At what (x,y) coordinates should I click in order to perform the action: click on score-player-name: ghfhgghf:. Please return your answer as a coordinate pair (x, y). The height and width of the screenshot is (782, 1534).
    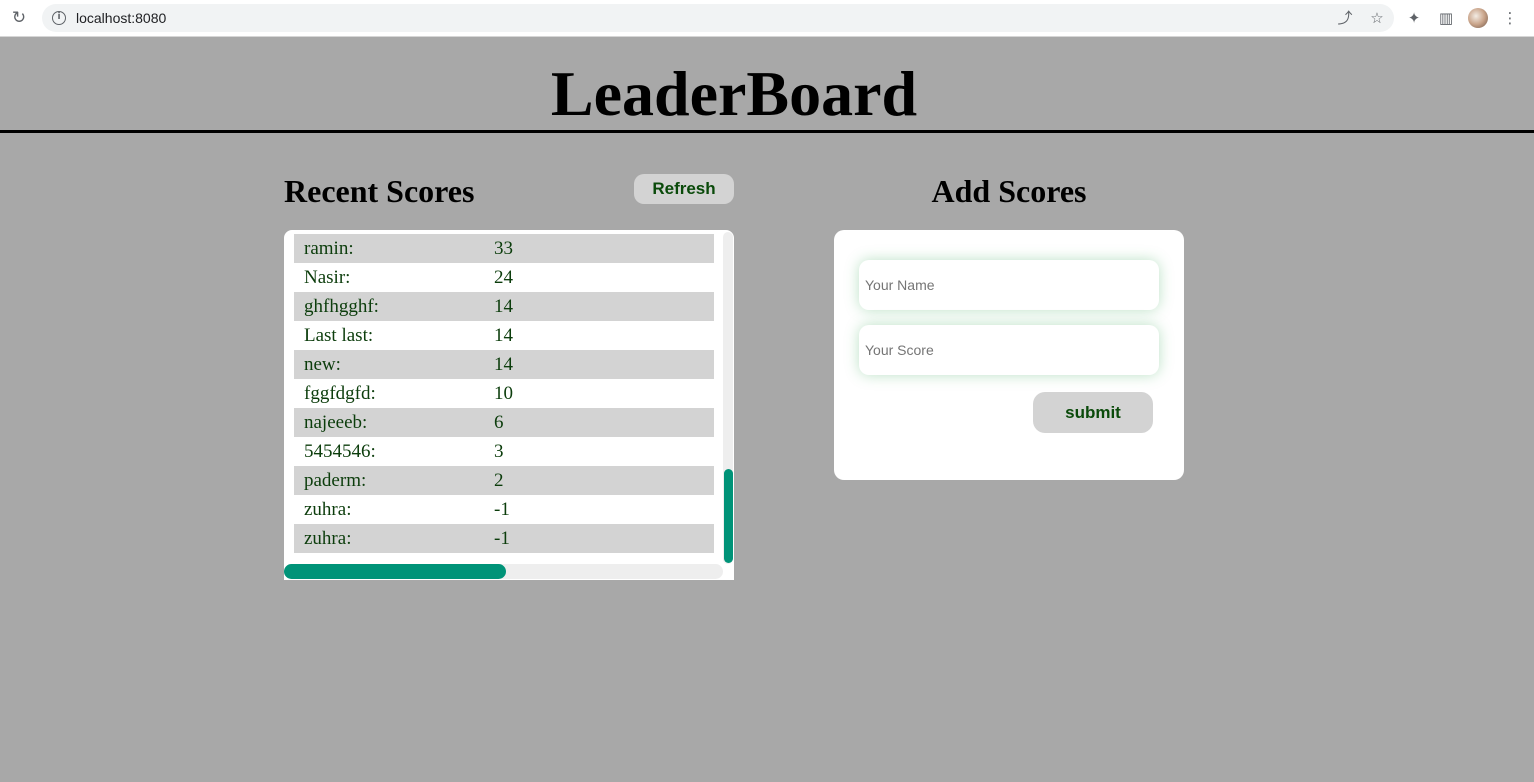
    Looking at the image, I should click on (341, 306).